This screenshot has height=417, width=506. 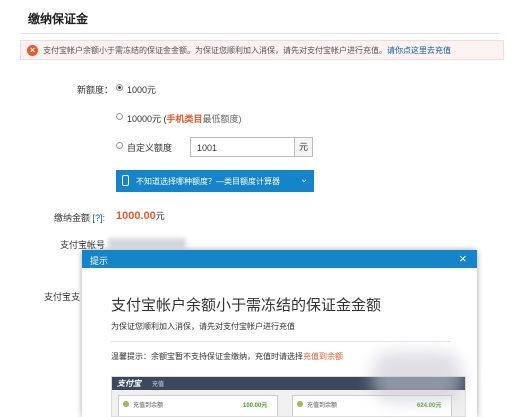 I want to click on screenshot-card-1: 充值到余额 100.00元, so click(x=198, y=405).